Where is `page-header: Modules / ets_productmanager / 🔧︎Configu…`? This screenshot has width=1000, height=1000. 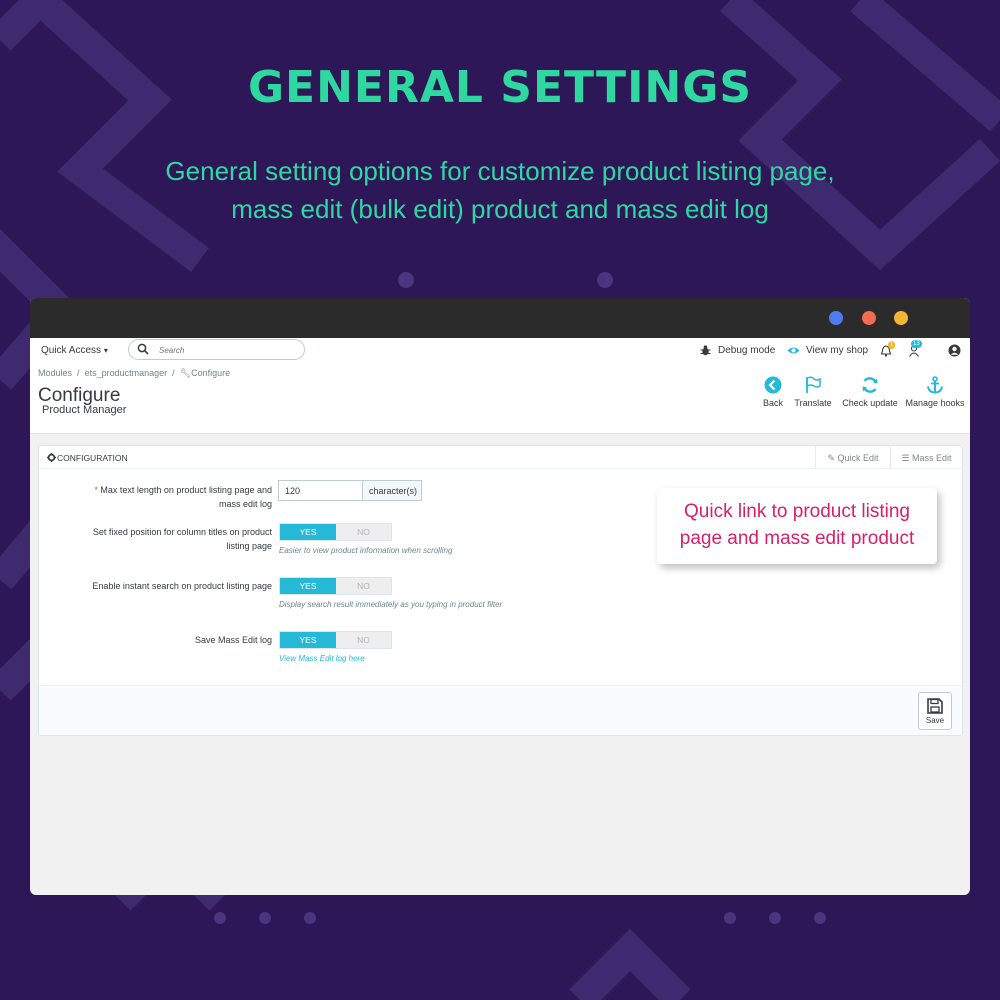 page-header: Modules / ets_productmanager / 🔧︎Configu… is located at coordinates (500, 399).